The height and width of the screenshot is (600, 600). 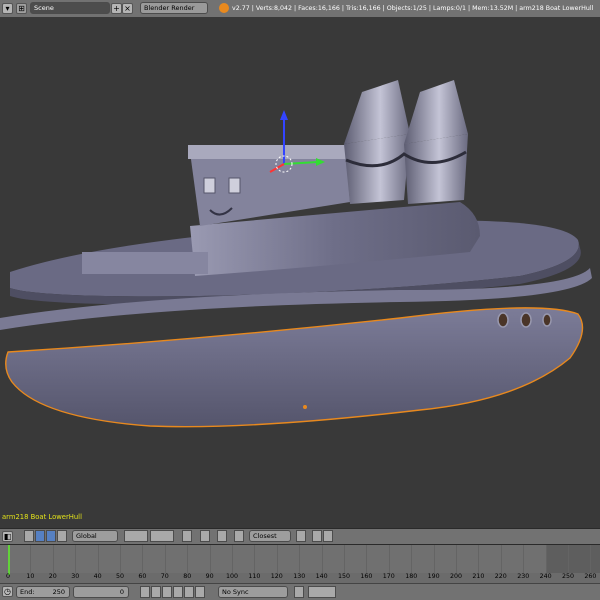 I want to click on align-rotation-icon, so click(x=301, y=536).